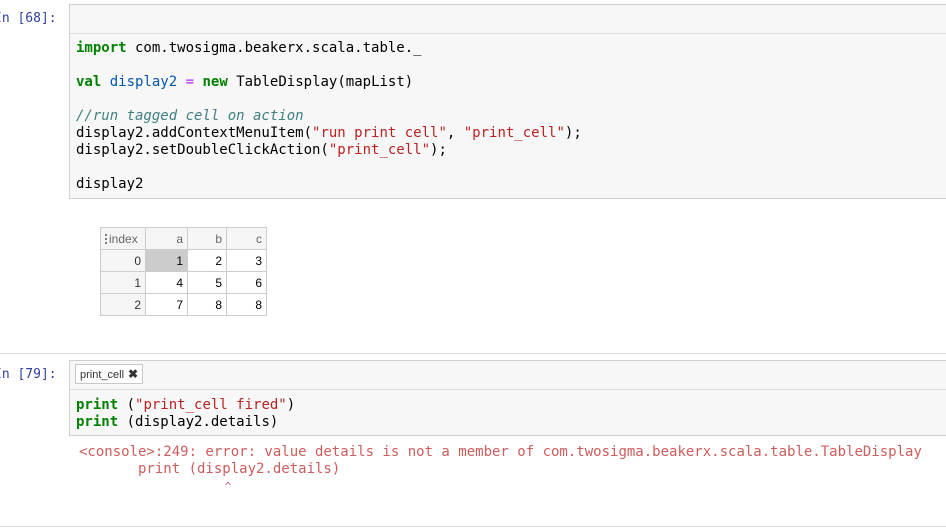 Image resolution: width=946 pixels, height=528 pixels. What do you see at coordinates (133, 374) in the screenshot?
I see `close-icon: ✖` at bounding box center [133, 374].